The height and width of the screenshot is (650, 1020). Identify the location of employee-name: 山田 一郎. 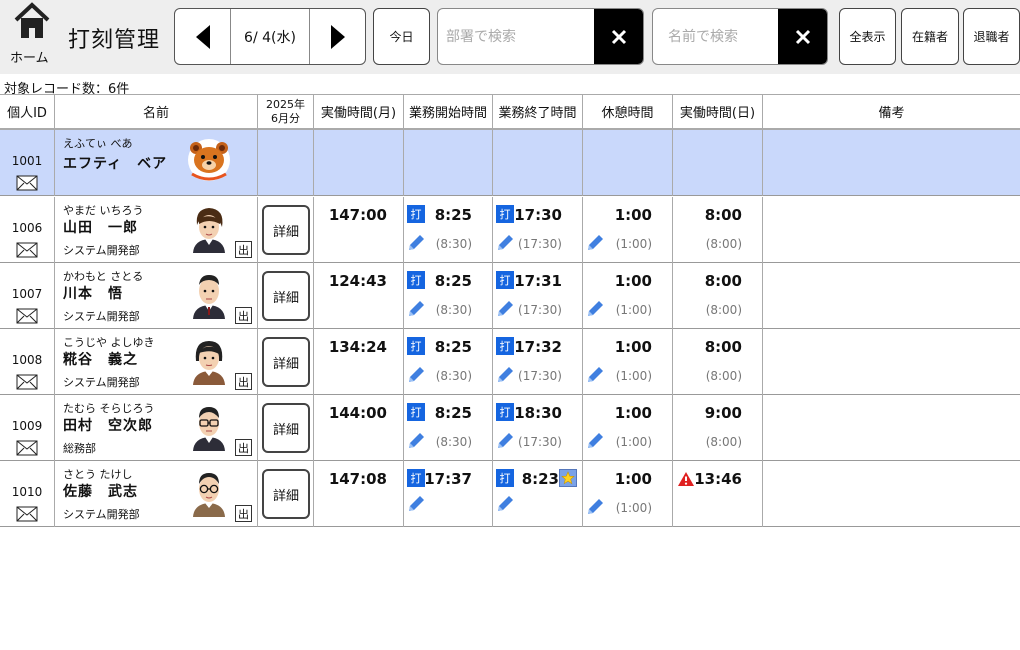
(100, 228).